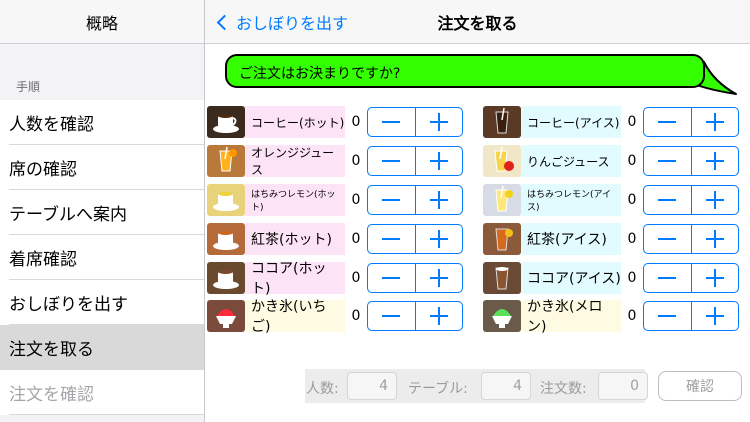 The width and height of the screenshot is (750, 422). I want to click on hot-coffee-icon, so click(226, 122).